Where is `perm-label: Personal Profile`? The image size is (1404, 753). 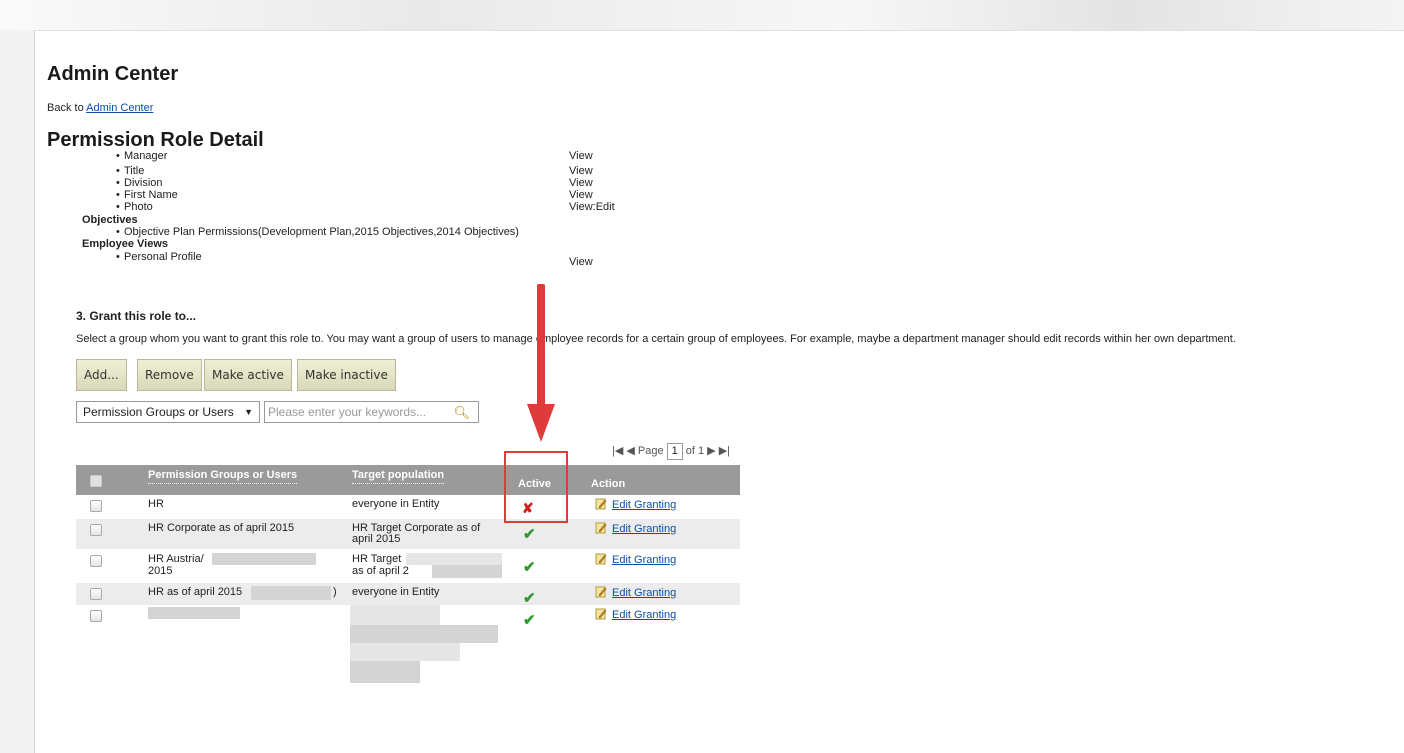
perm-label: Personal Profile is located at coordinates (163, 257).